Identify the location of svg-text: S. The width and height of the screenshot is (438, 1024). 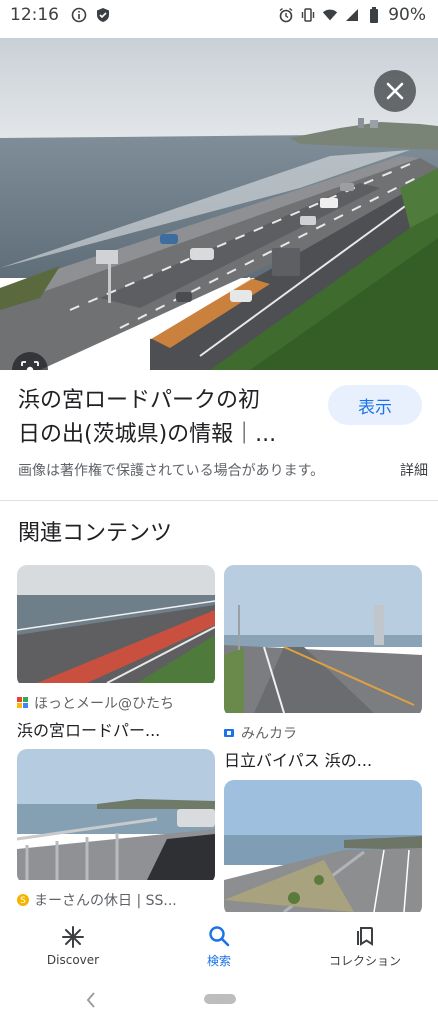
(23, 901).